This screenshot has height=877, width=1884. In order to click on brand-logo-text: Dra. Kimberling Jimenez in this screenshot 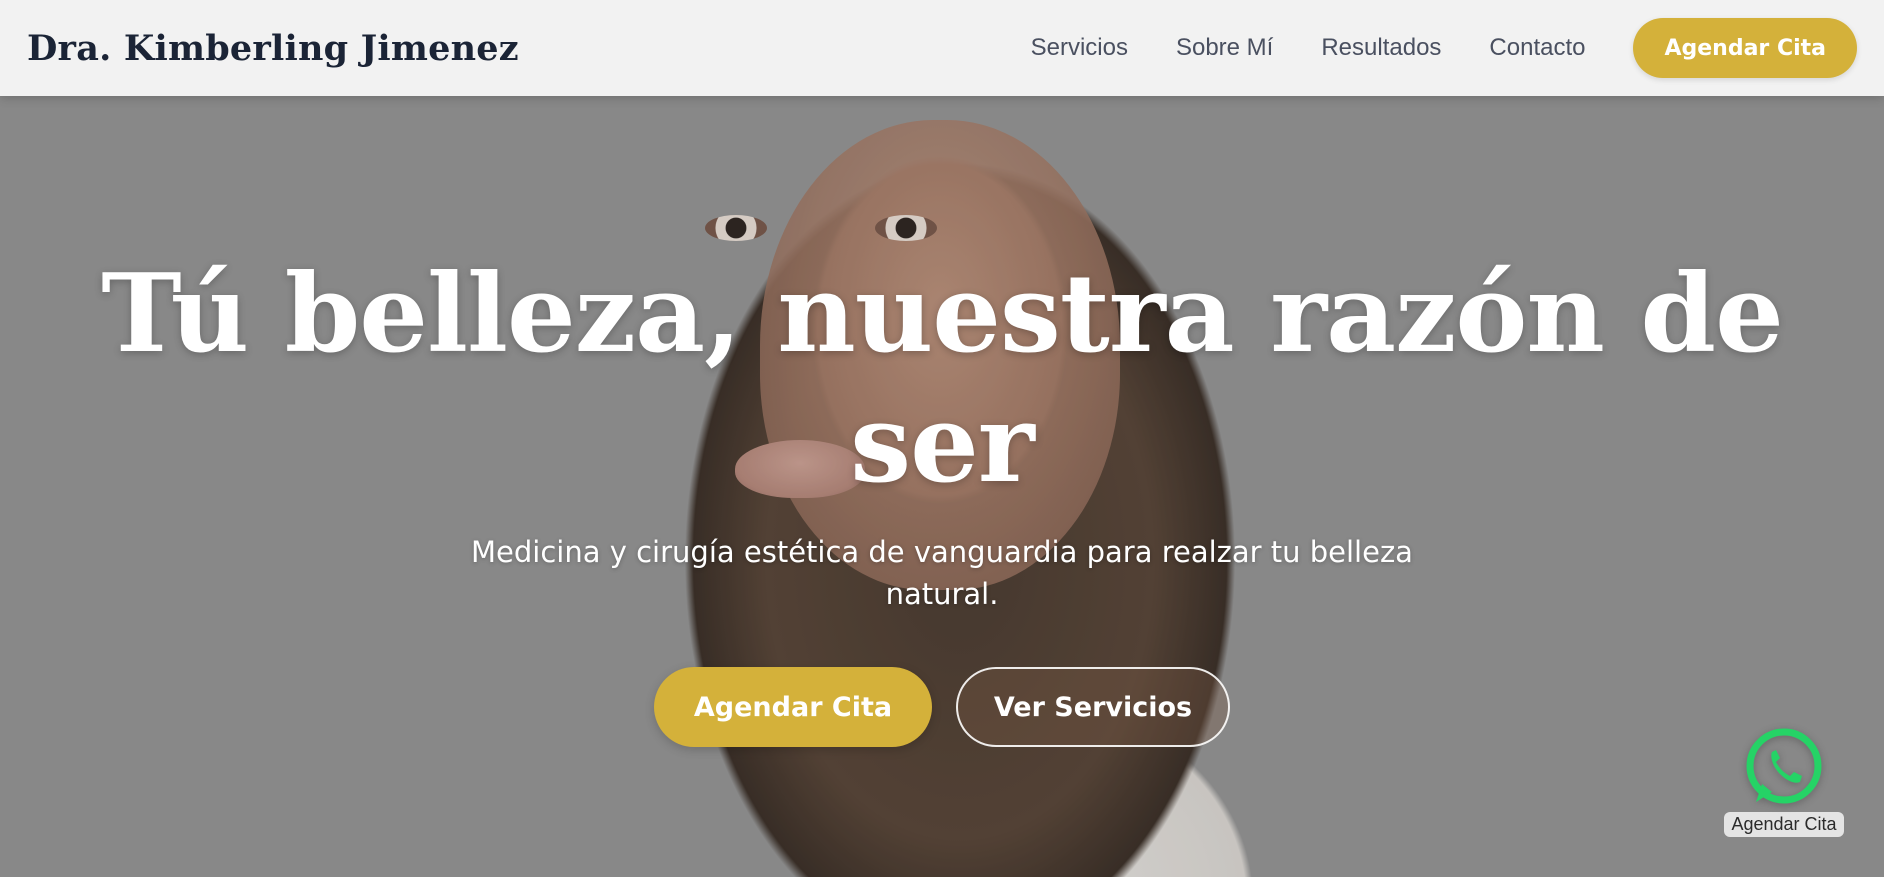, I will do `click(273, 48)`.